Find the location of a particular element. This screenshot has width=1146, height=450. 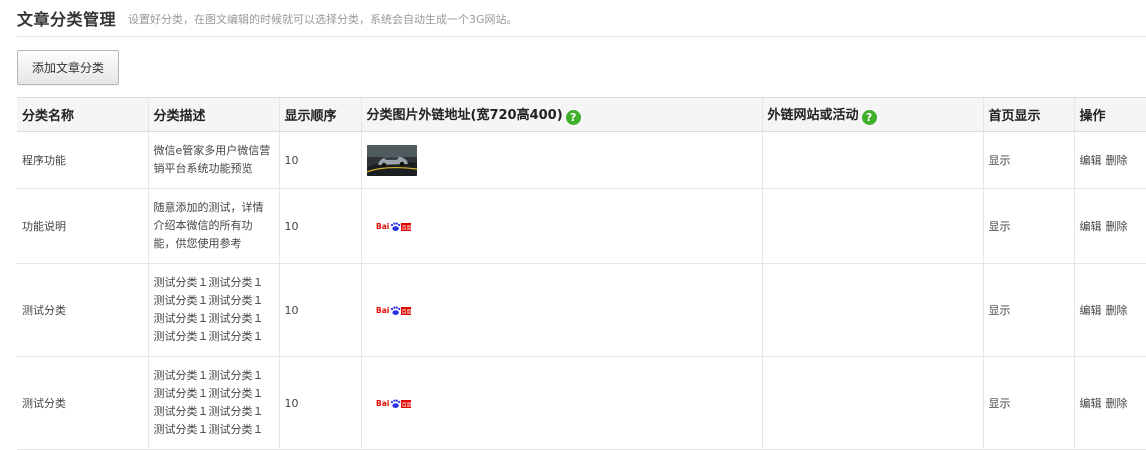

category-name: 程序功能 is located at coordinates (82, 160).